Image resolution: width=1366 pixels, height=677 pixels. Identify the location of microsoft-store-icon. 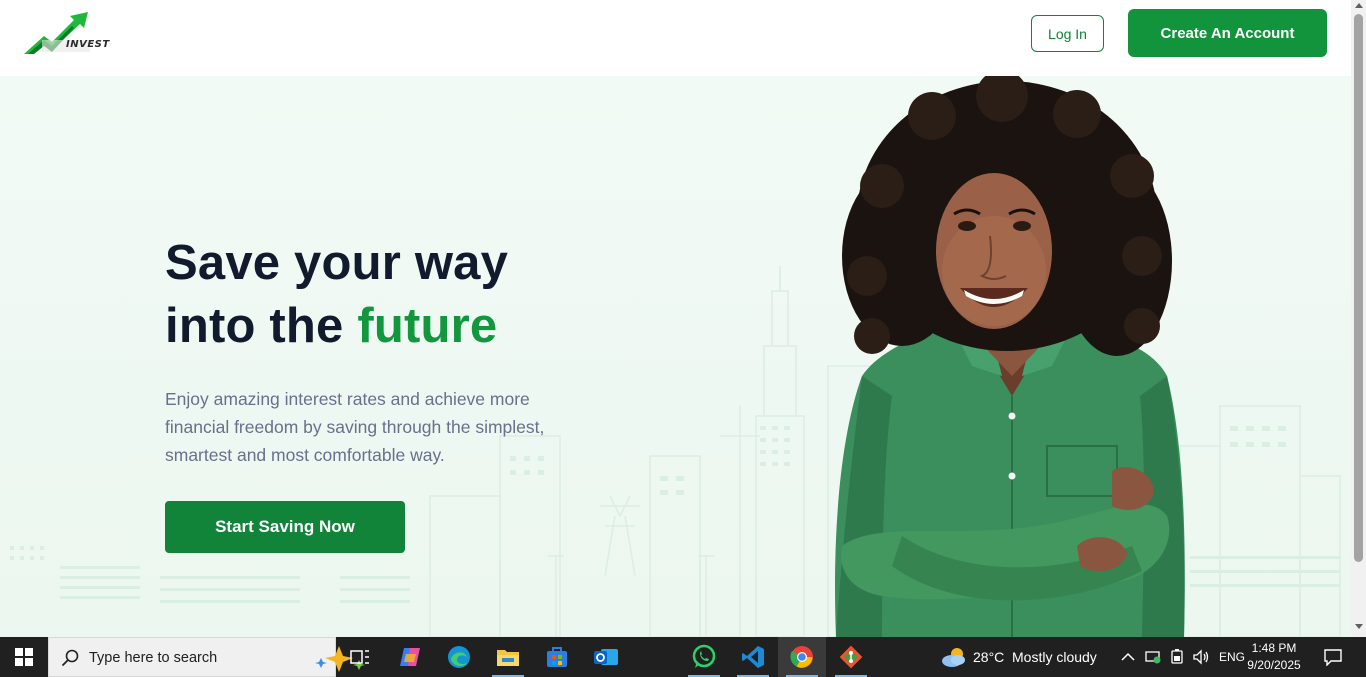
(557, 657).